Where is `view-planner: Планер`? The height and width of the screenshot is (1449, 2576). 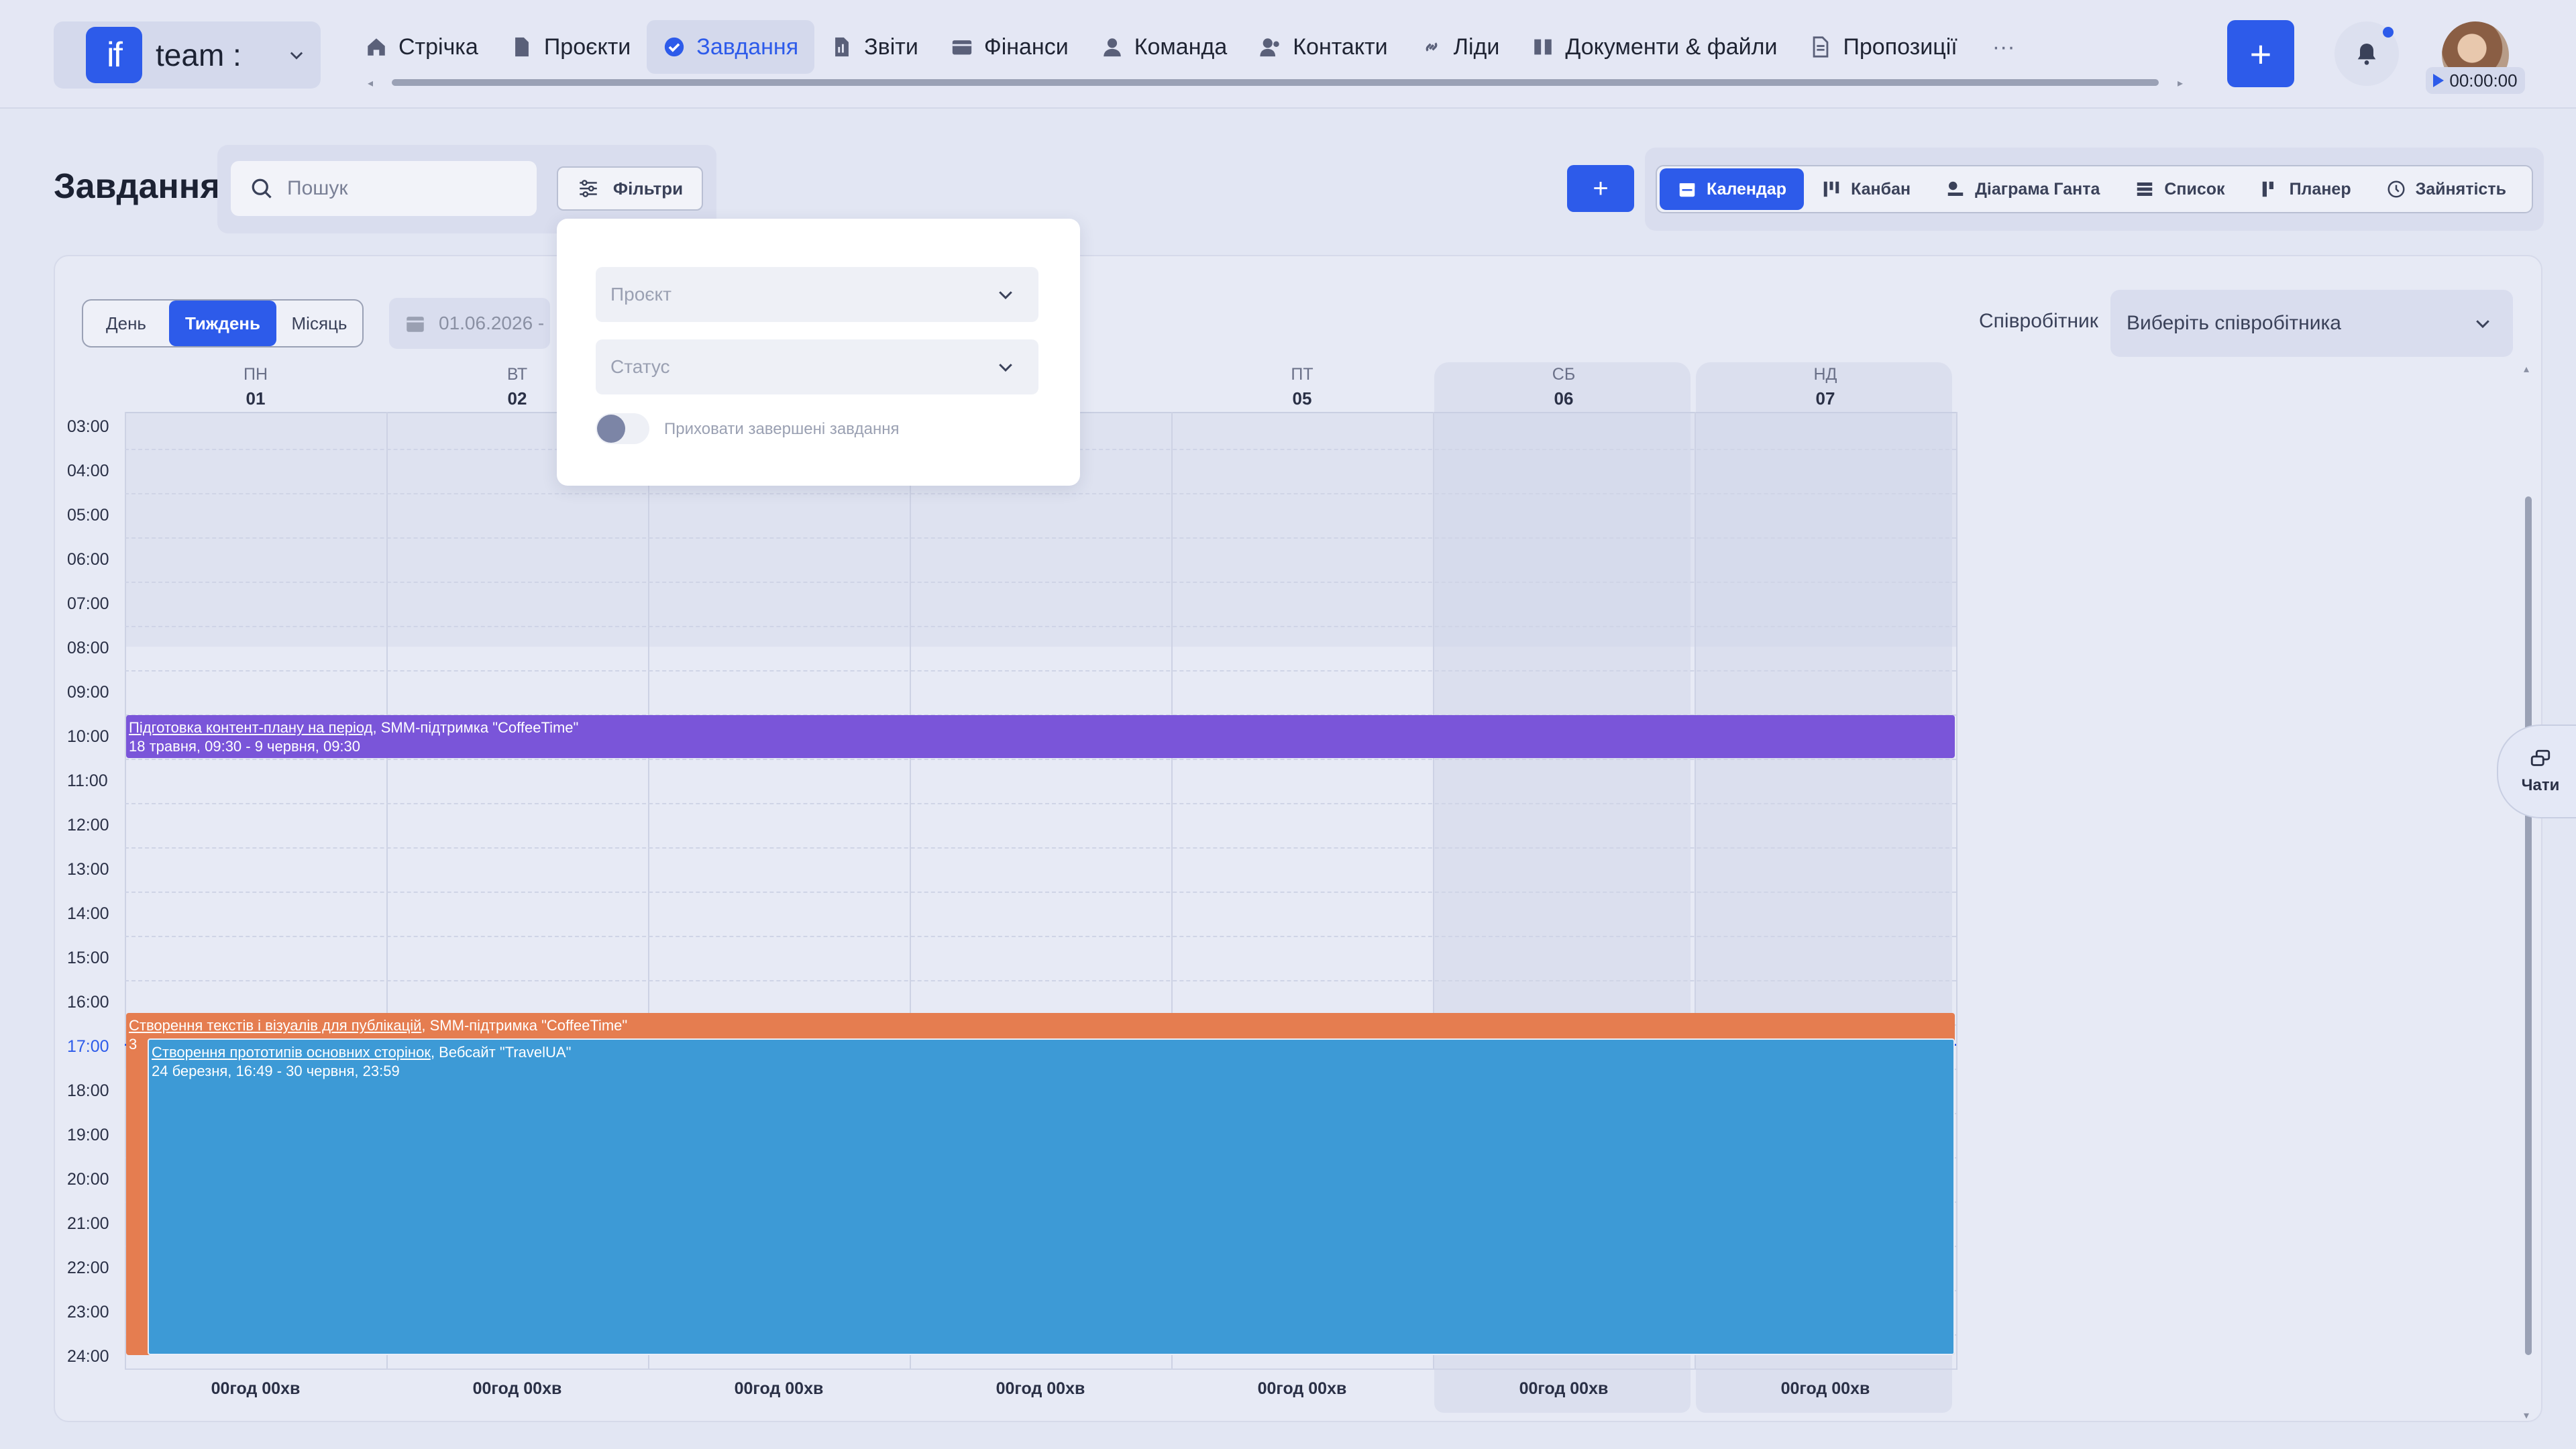
view-planner: Планер is located at coordinates (2306, 189).